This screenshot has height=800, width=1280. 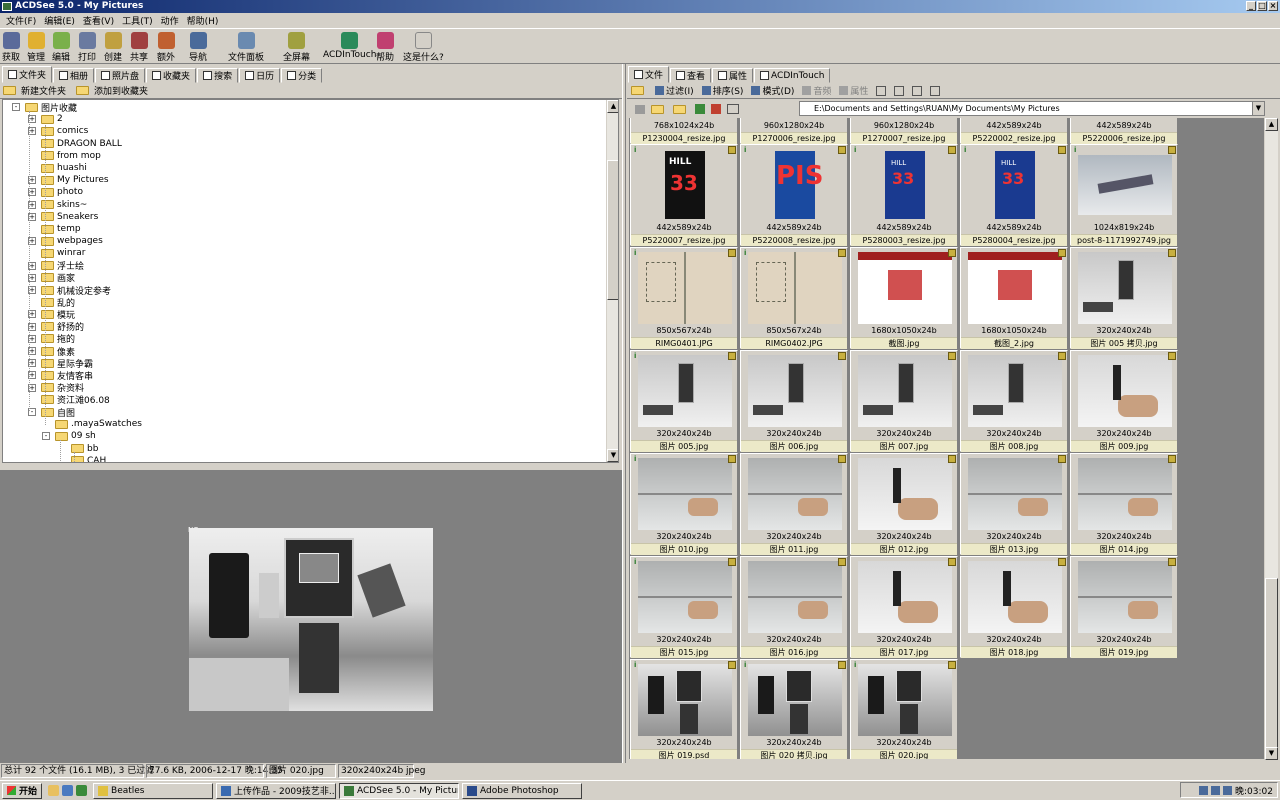 What do you see at coordinates (904, 401) in the screenshot?
I see `thumbnail-item: 320x240x24b 图片 007.jpg` at bounding box center [904, 401].